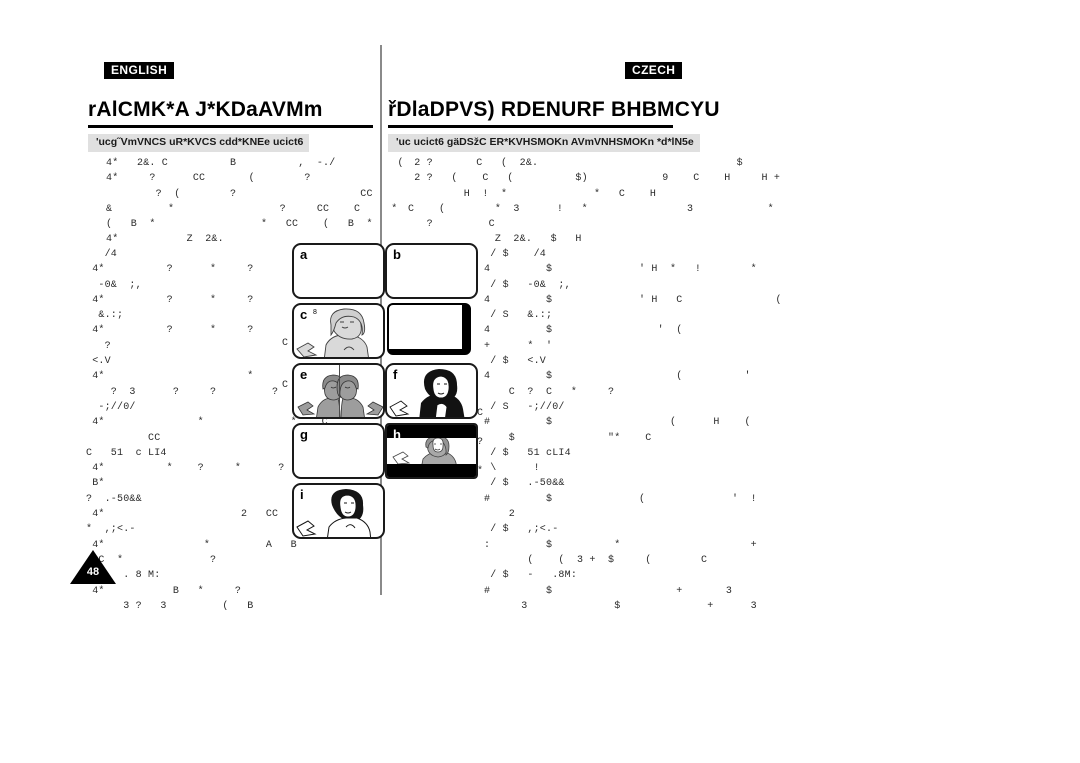  What do you see at coordinates (285, 343) in the screenshot?
I see `stray-mark-1: C` at bounding box center [285, 343].